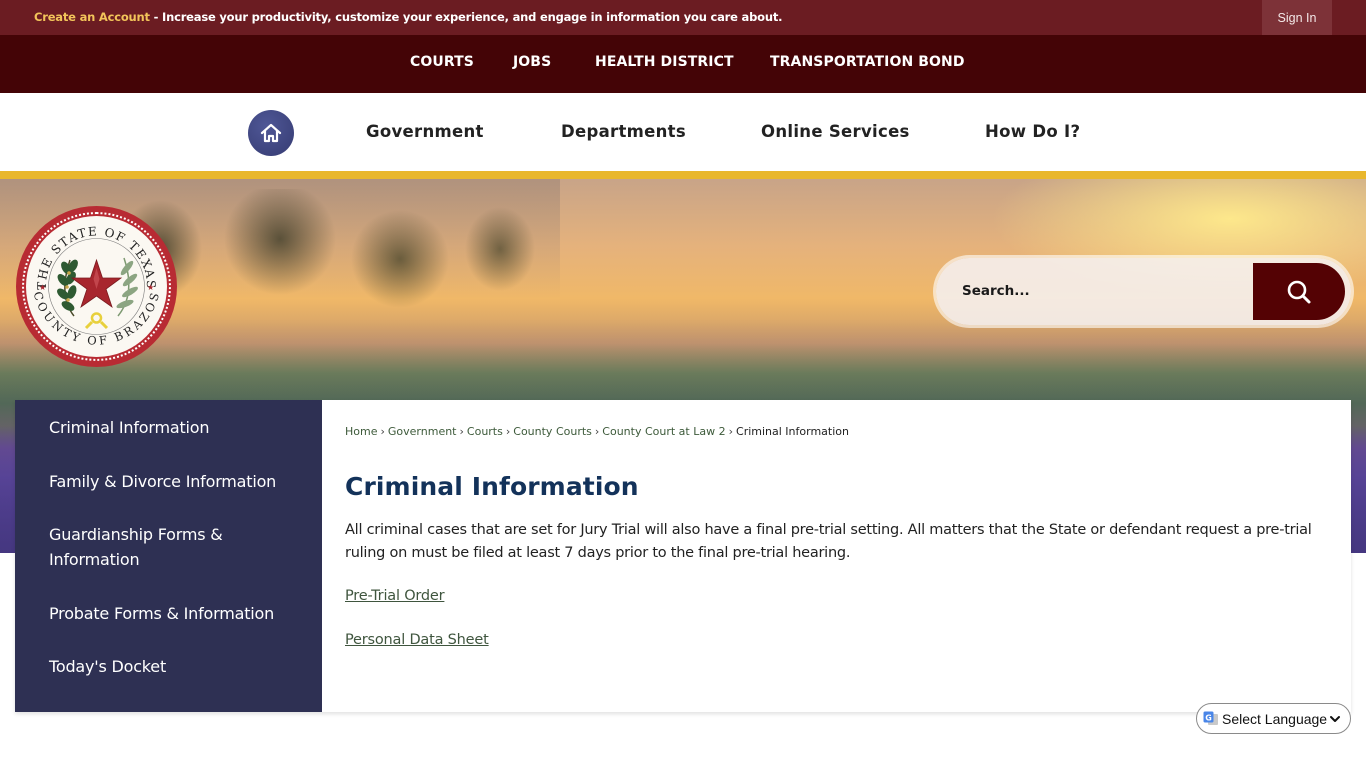  Describe the element at coordinates (442, 62) in the screenshot. I see `quicklink-courts: COURTS` at that location.